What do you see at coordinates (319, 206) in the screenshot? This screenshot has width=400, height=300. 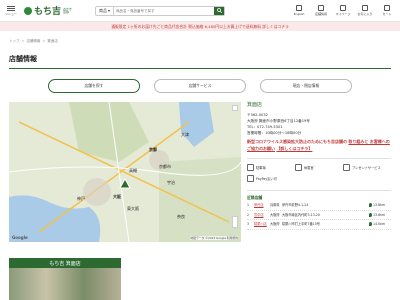 I see `list-item: 1 伊丹店 兵庫県 伊丹市荻野4-1-24 13.6km` at bounding box center [319, 206].